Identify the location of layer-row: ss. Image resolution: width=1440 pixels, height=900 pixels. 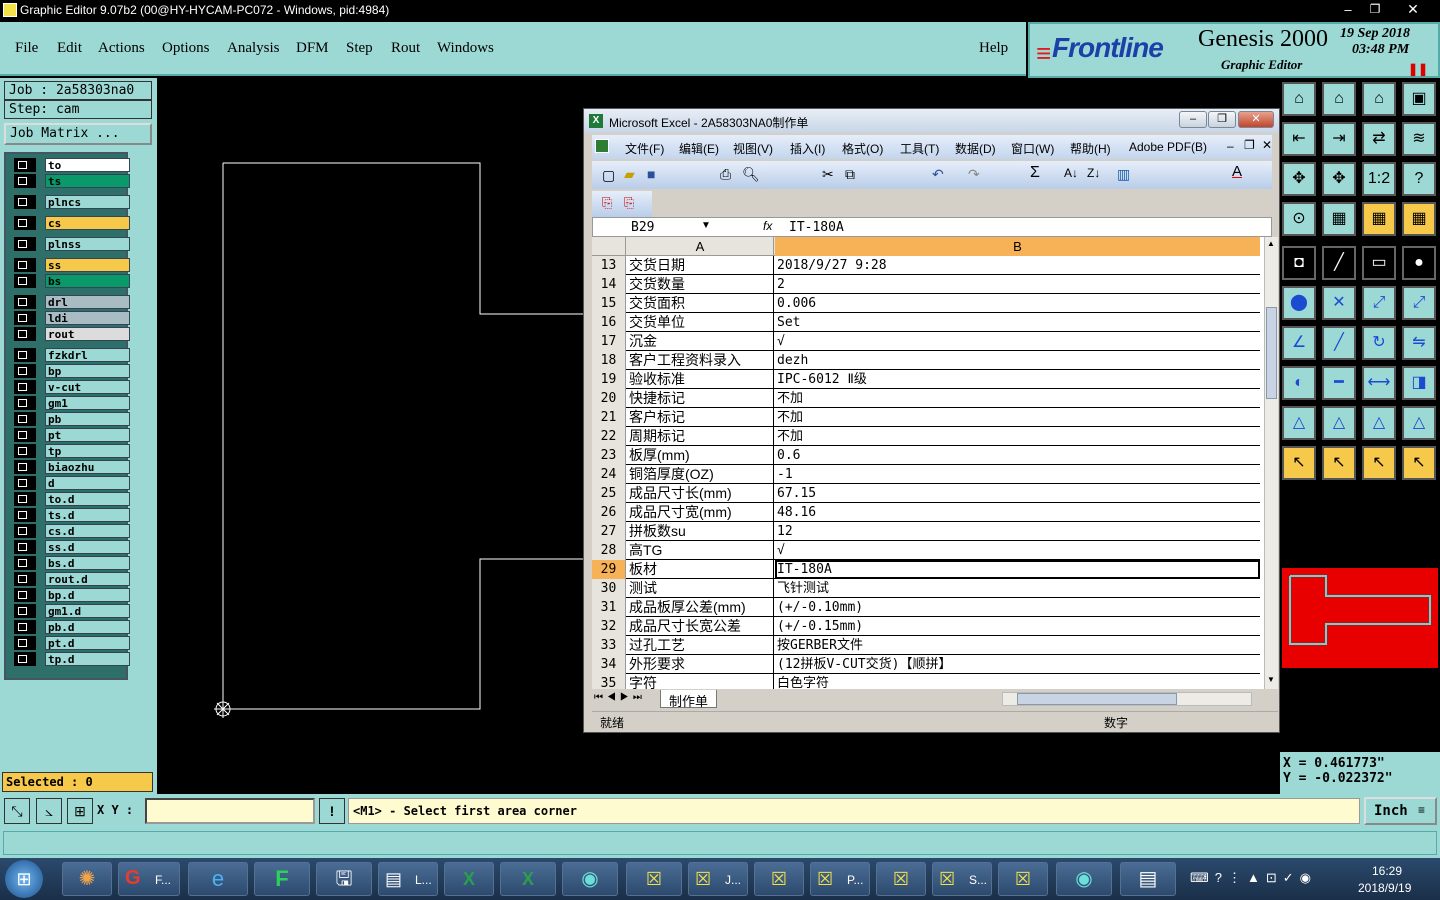
(72, 265).